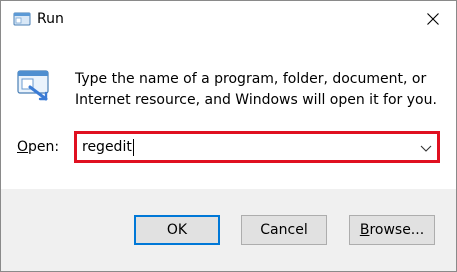 The height and width of the screenshot is (272, 457). I want to click on open-label-access-key: O, so click(23, 147).